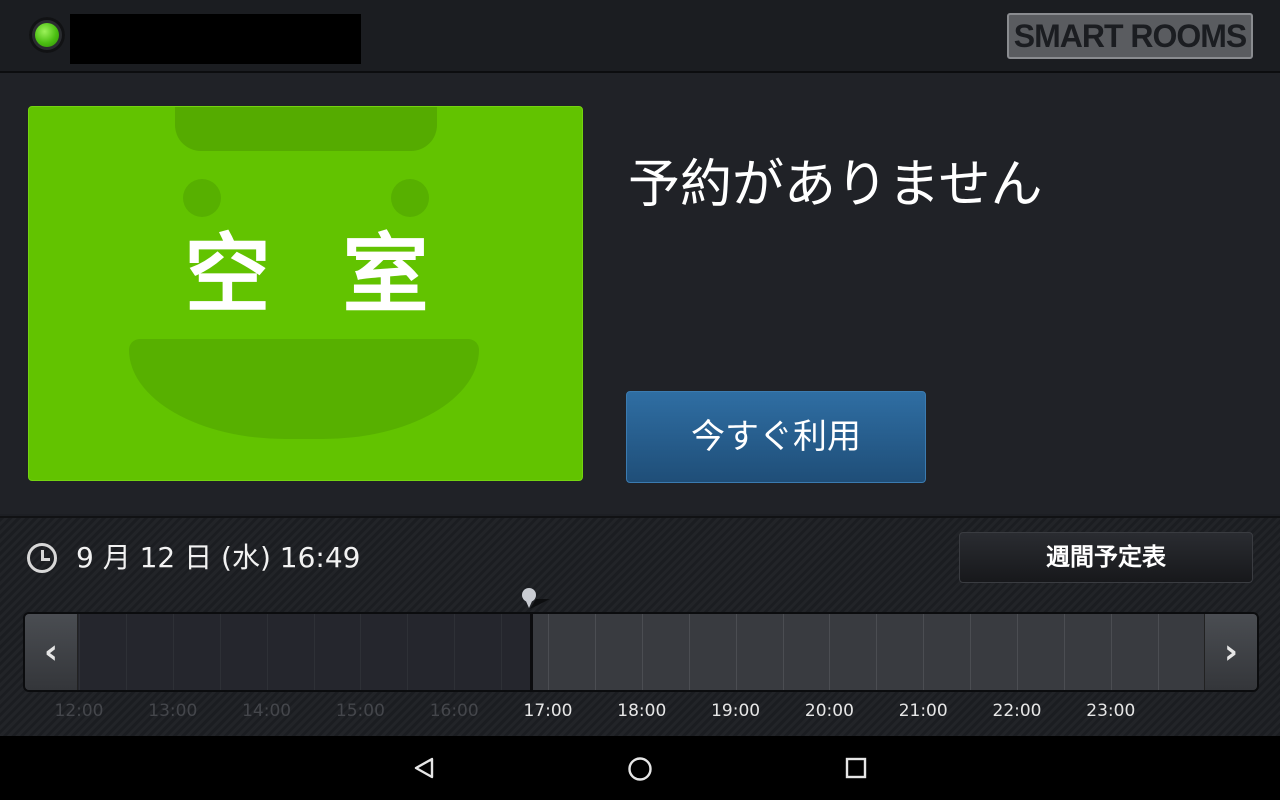 Image resolution: width=1280 pixels, height=800 pixels. Describe the element at coordinates (304, 652) in the screenshot. I see `timeline-past-area` at that location.